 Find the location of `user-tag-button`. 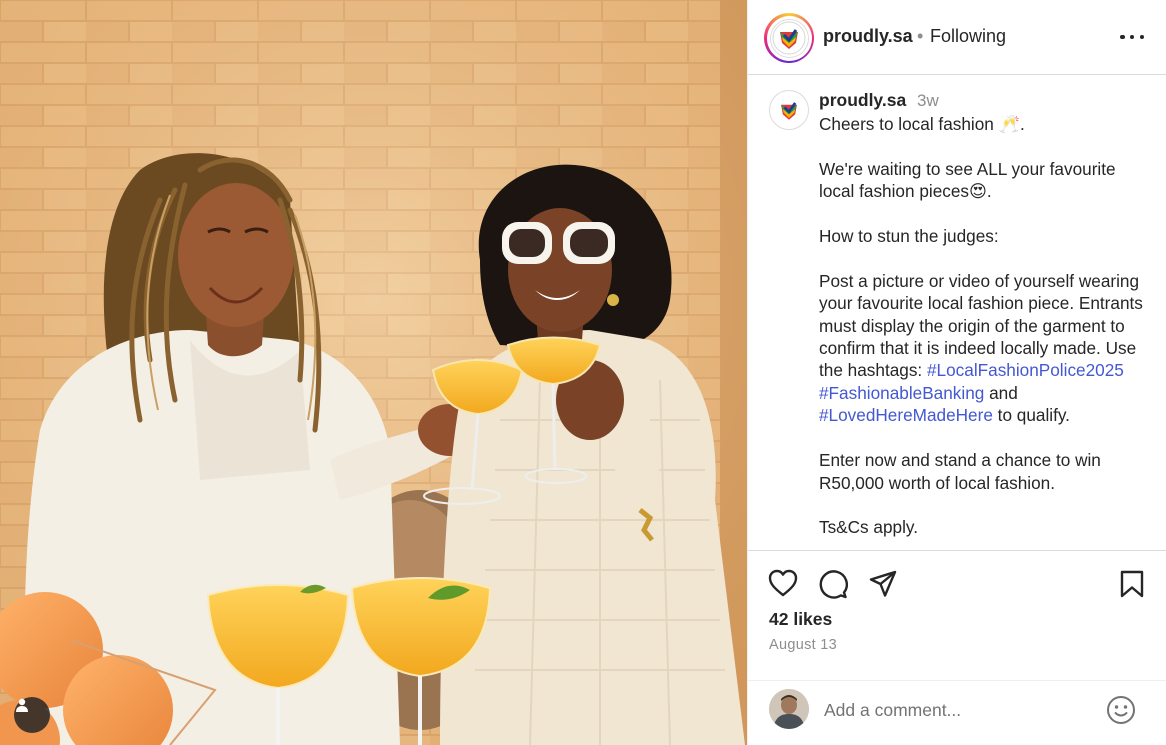

user-tag-button is located at coordinates (32, 715).